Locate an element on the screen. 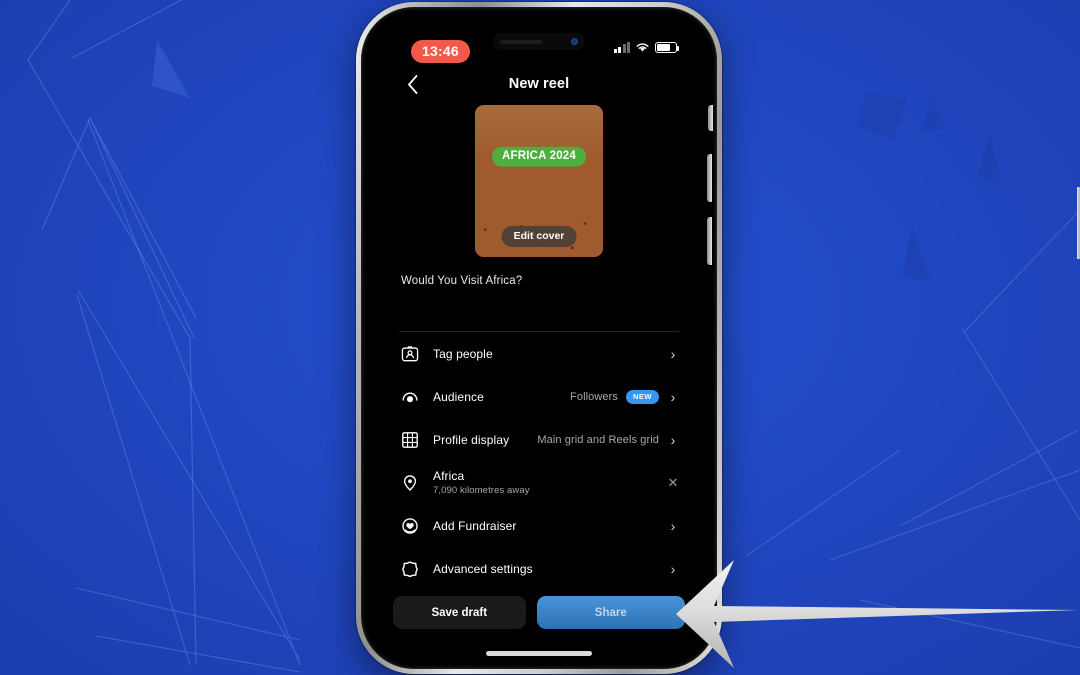 The width and height of the screenshot is (1080, 675). share-button: Share is located at coordinates (610, 612).